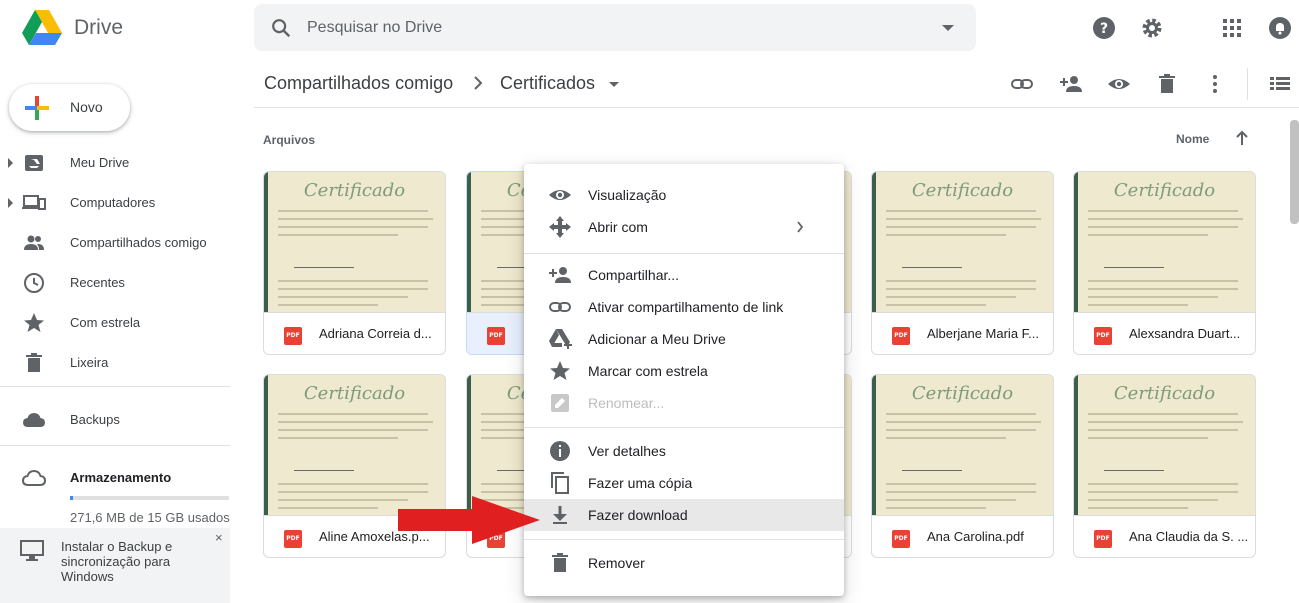 Image resolution: width=1299 pixels, height=603 pixels. What do you see at coordinates (86, 107) in the screenshot?
I see `new-button-label: Novo` at bounding box center [86, 107].